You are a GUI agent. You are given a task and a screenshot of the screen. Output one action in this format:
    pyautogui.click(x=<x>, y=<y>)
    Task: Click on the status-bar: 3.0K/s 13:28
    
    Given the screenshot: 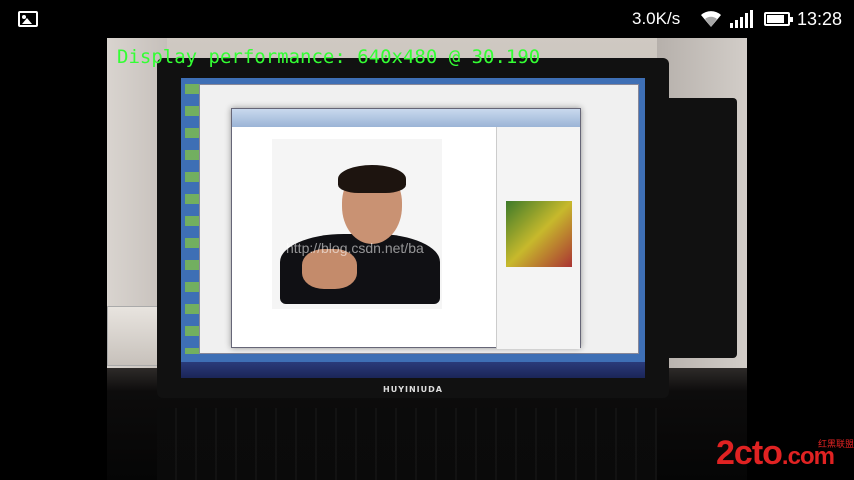 What is the action you would take?
    pyautogui.click(x=427, y=20)
    